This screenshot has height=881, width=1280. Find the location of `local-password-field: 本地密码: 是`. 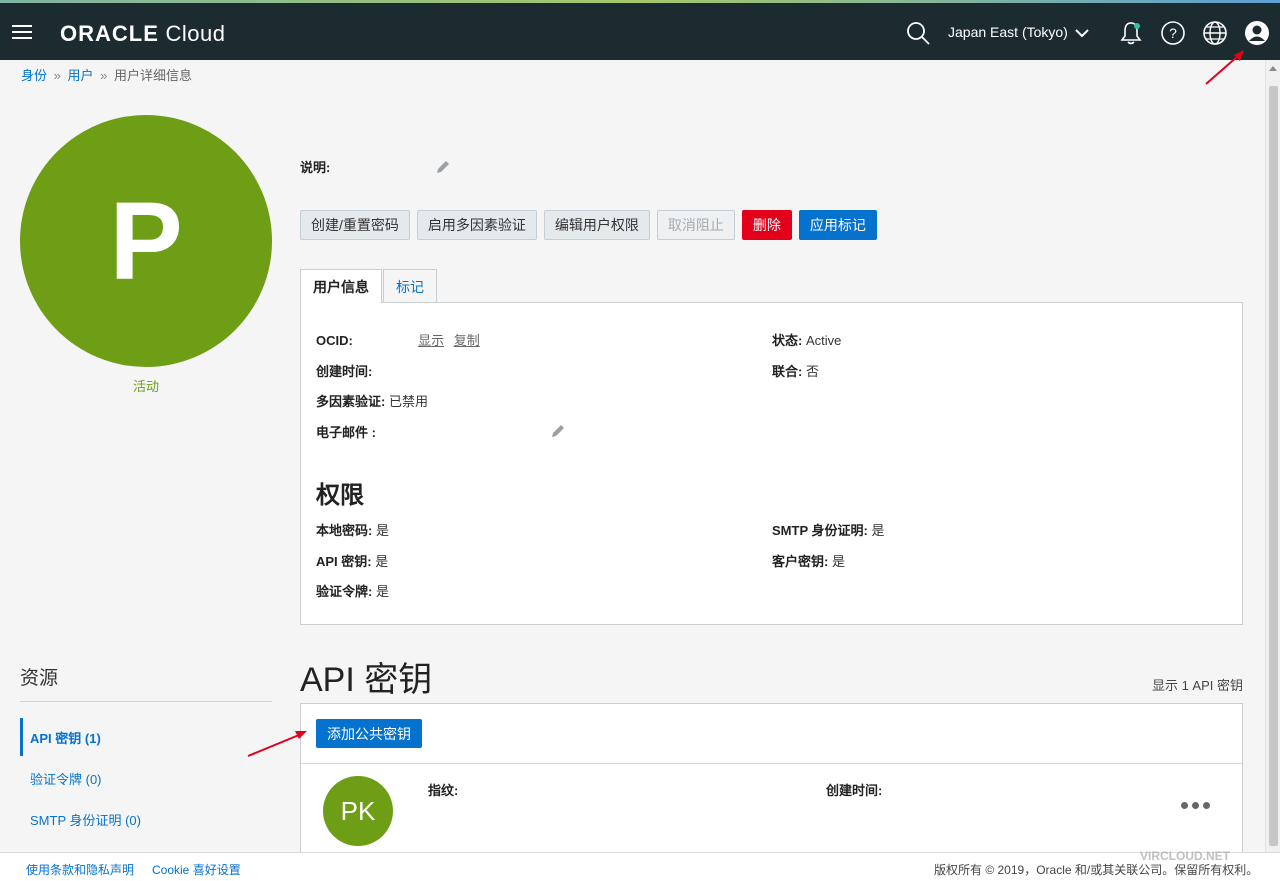

local-password-field: 本地密码: 是 is located at coordinates (352, 529).